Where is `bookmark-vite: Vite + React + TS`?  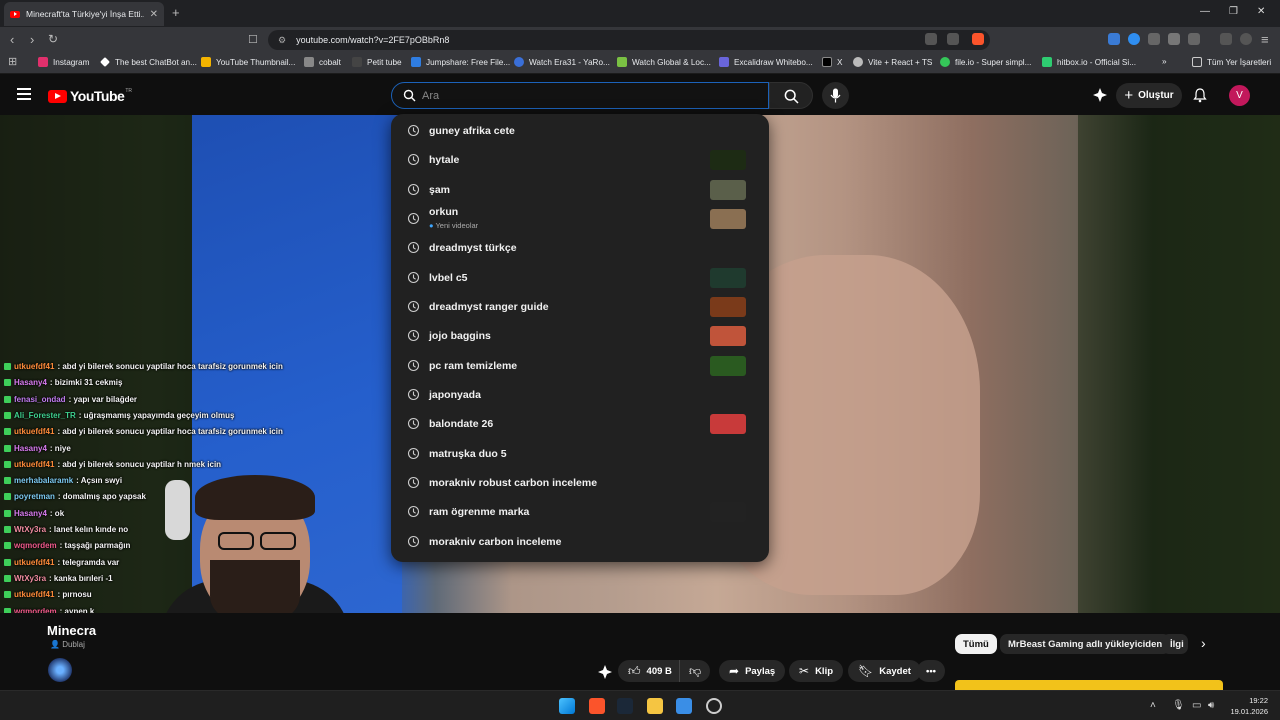 bookmark-vite: Vite + React + TS is located at coordinates (892, 62).